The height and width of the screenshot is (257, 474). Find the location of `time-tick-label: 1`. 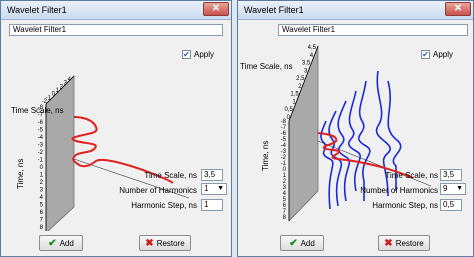

time-tick-label: 1 is located at coordinates (42, 176).